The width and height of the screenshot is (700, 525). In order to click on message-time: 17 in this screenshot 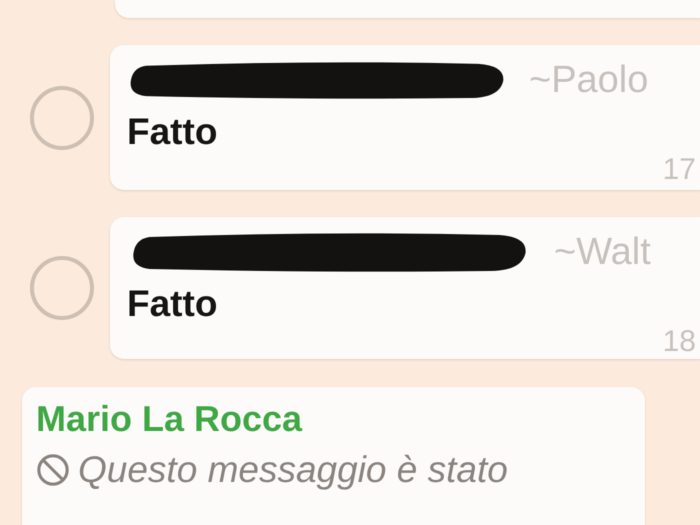, I will do `click(679, 170)`.